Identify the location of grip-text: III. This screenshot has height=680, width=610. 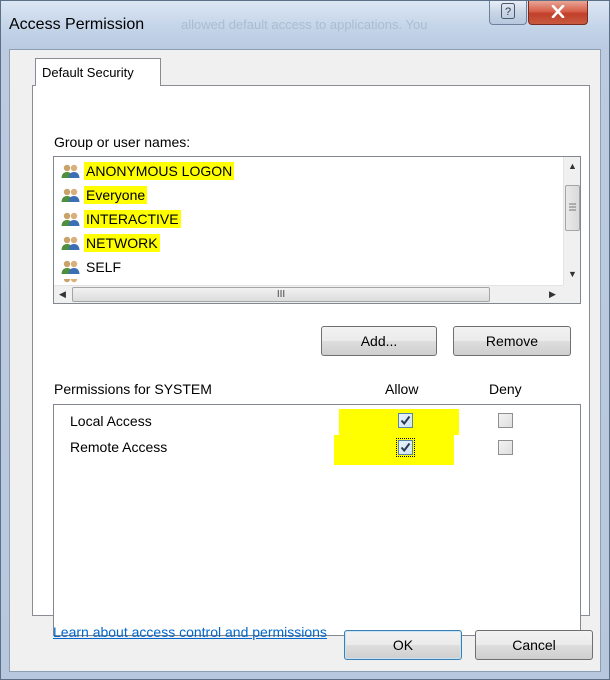
(281, 294).